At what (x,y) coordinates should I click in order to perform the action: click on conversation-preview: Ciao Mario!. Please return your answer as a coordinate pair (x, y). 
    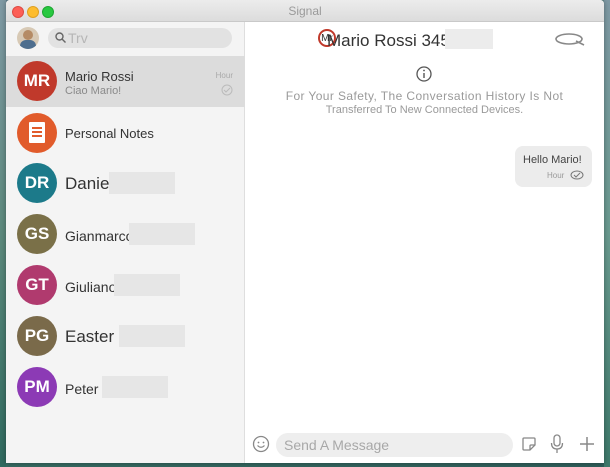
    Looking at the image, I should click on (93, 91).